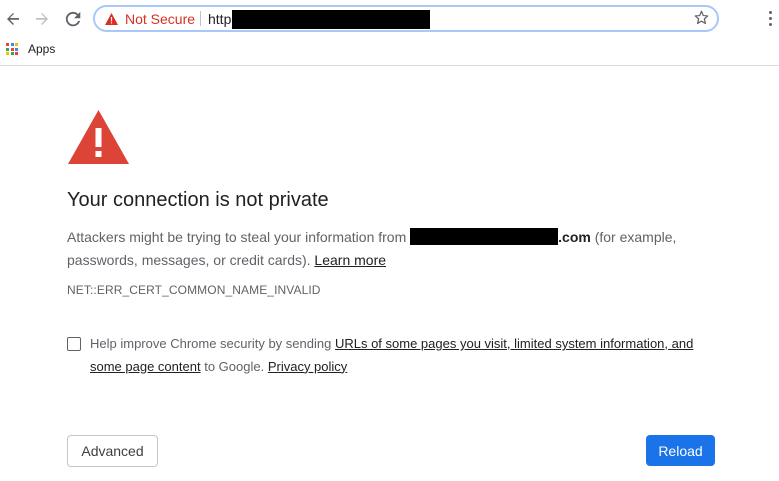  Describe the element at coordinates (200, 18) in the screenshot. I see `omnibox-separator` at that location.